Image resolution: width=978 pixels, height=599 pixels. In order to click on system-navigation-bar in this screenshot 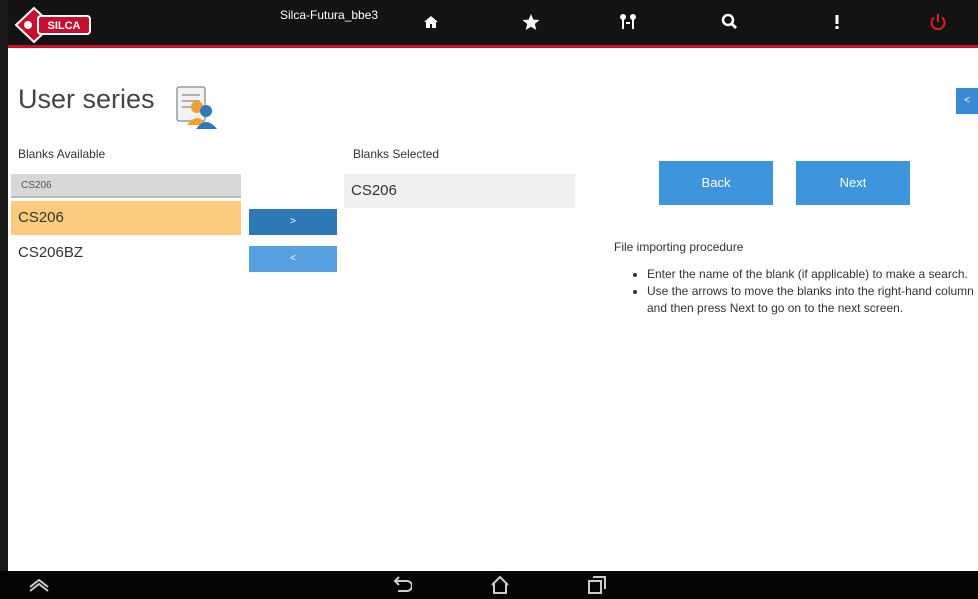, I will do `click(489, 585)`.